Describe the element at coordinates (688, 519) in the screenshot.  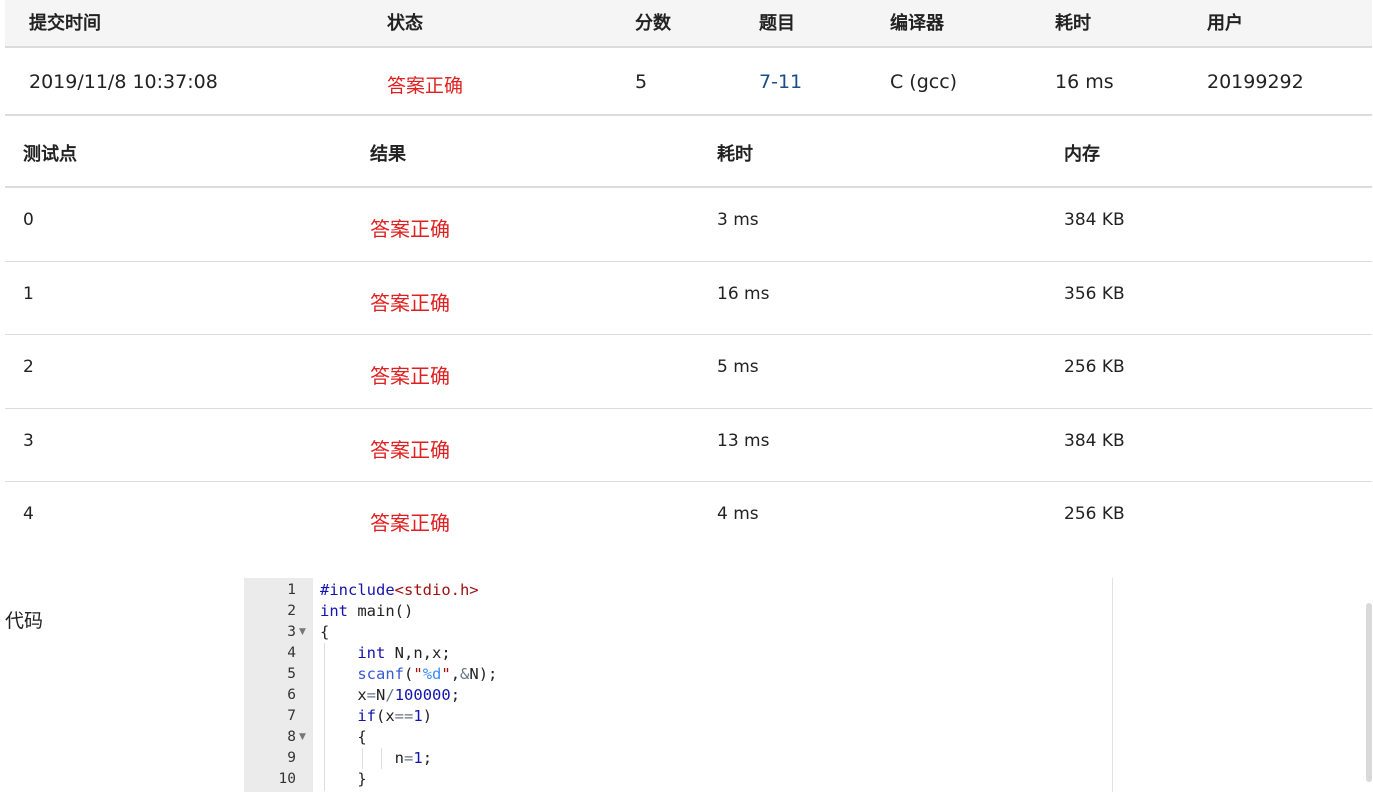
I see `table-row: 4 答案正确 4 ms 256 KB` at that location.